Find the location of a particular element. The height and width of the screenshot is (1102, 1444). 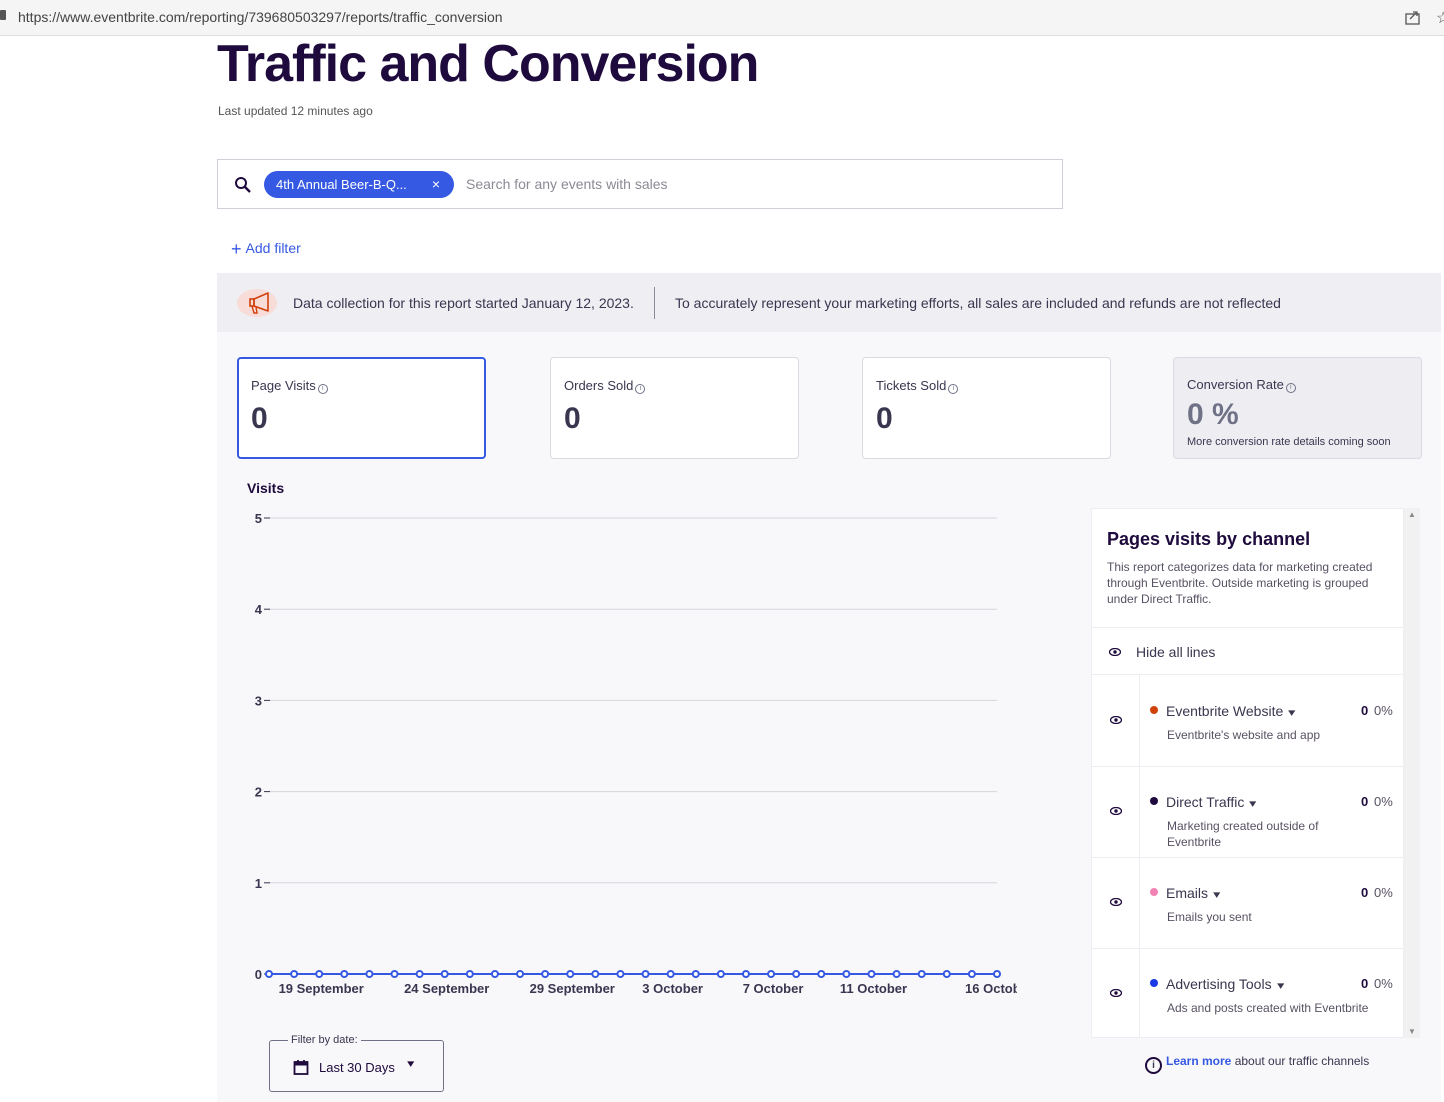

lock-icon is located at coordinates (3, 15).